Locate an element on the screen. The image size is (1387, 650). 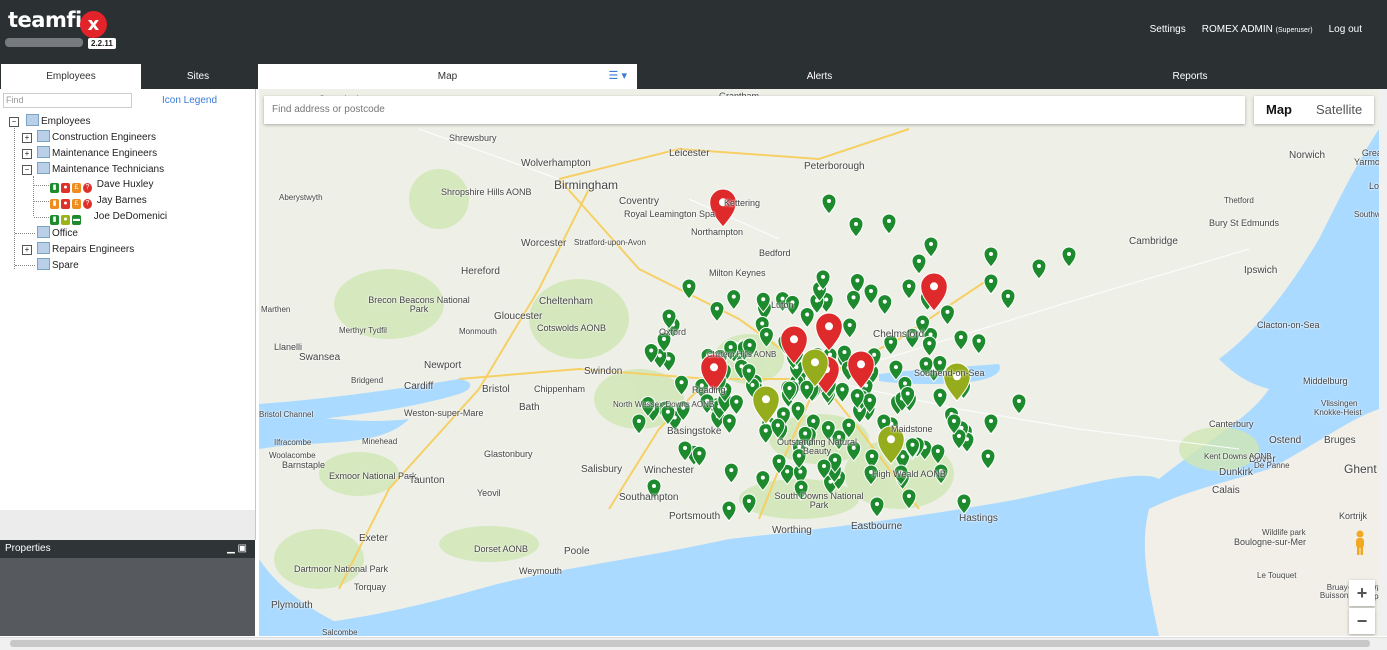
minimize-icon: ▁ is located at coordinates (231, 548).